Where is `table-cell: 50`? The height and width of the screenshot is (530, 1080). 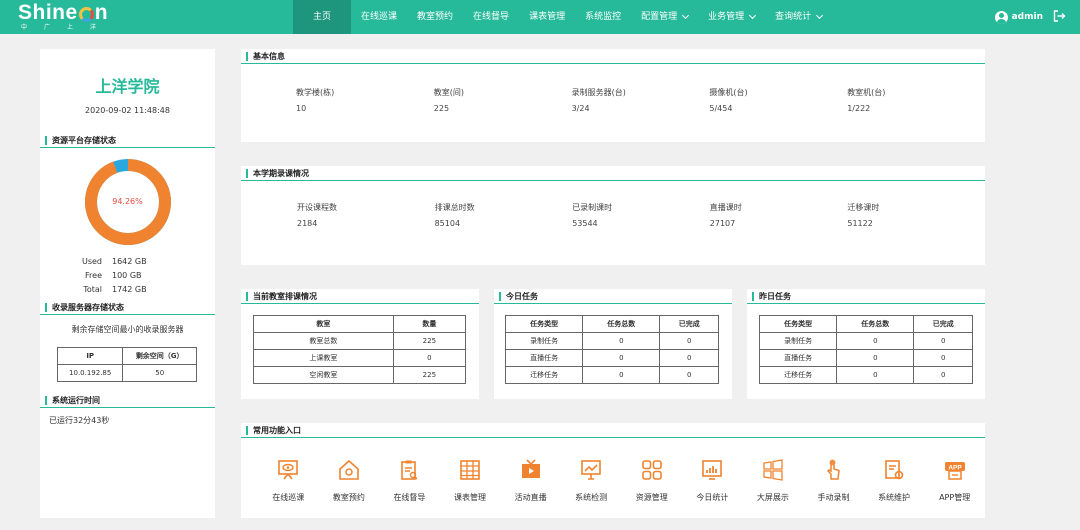 table-cell: 50 is located at coordinates (159, 373).